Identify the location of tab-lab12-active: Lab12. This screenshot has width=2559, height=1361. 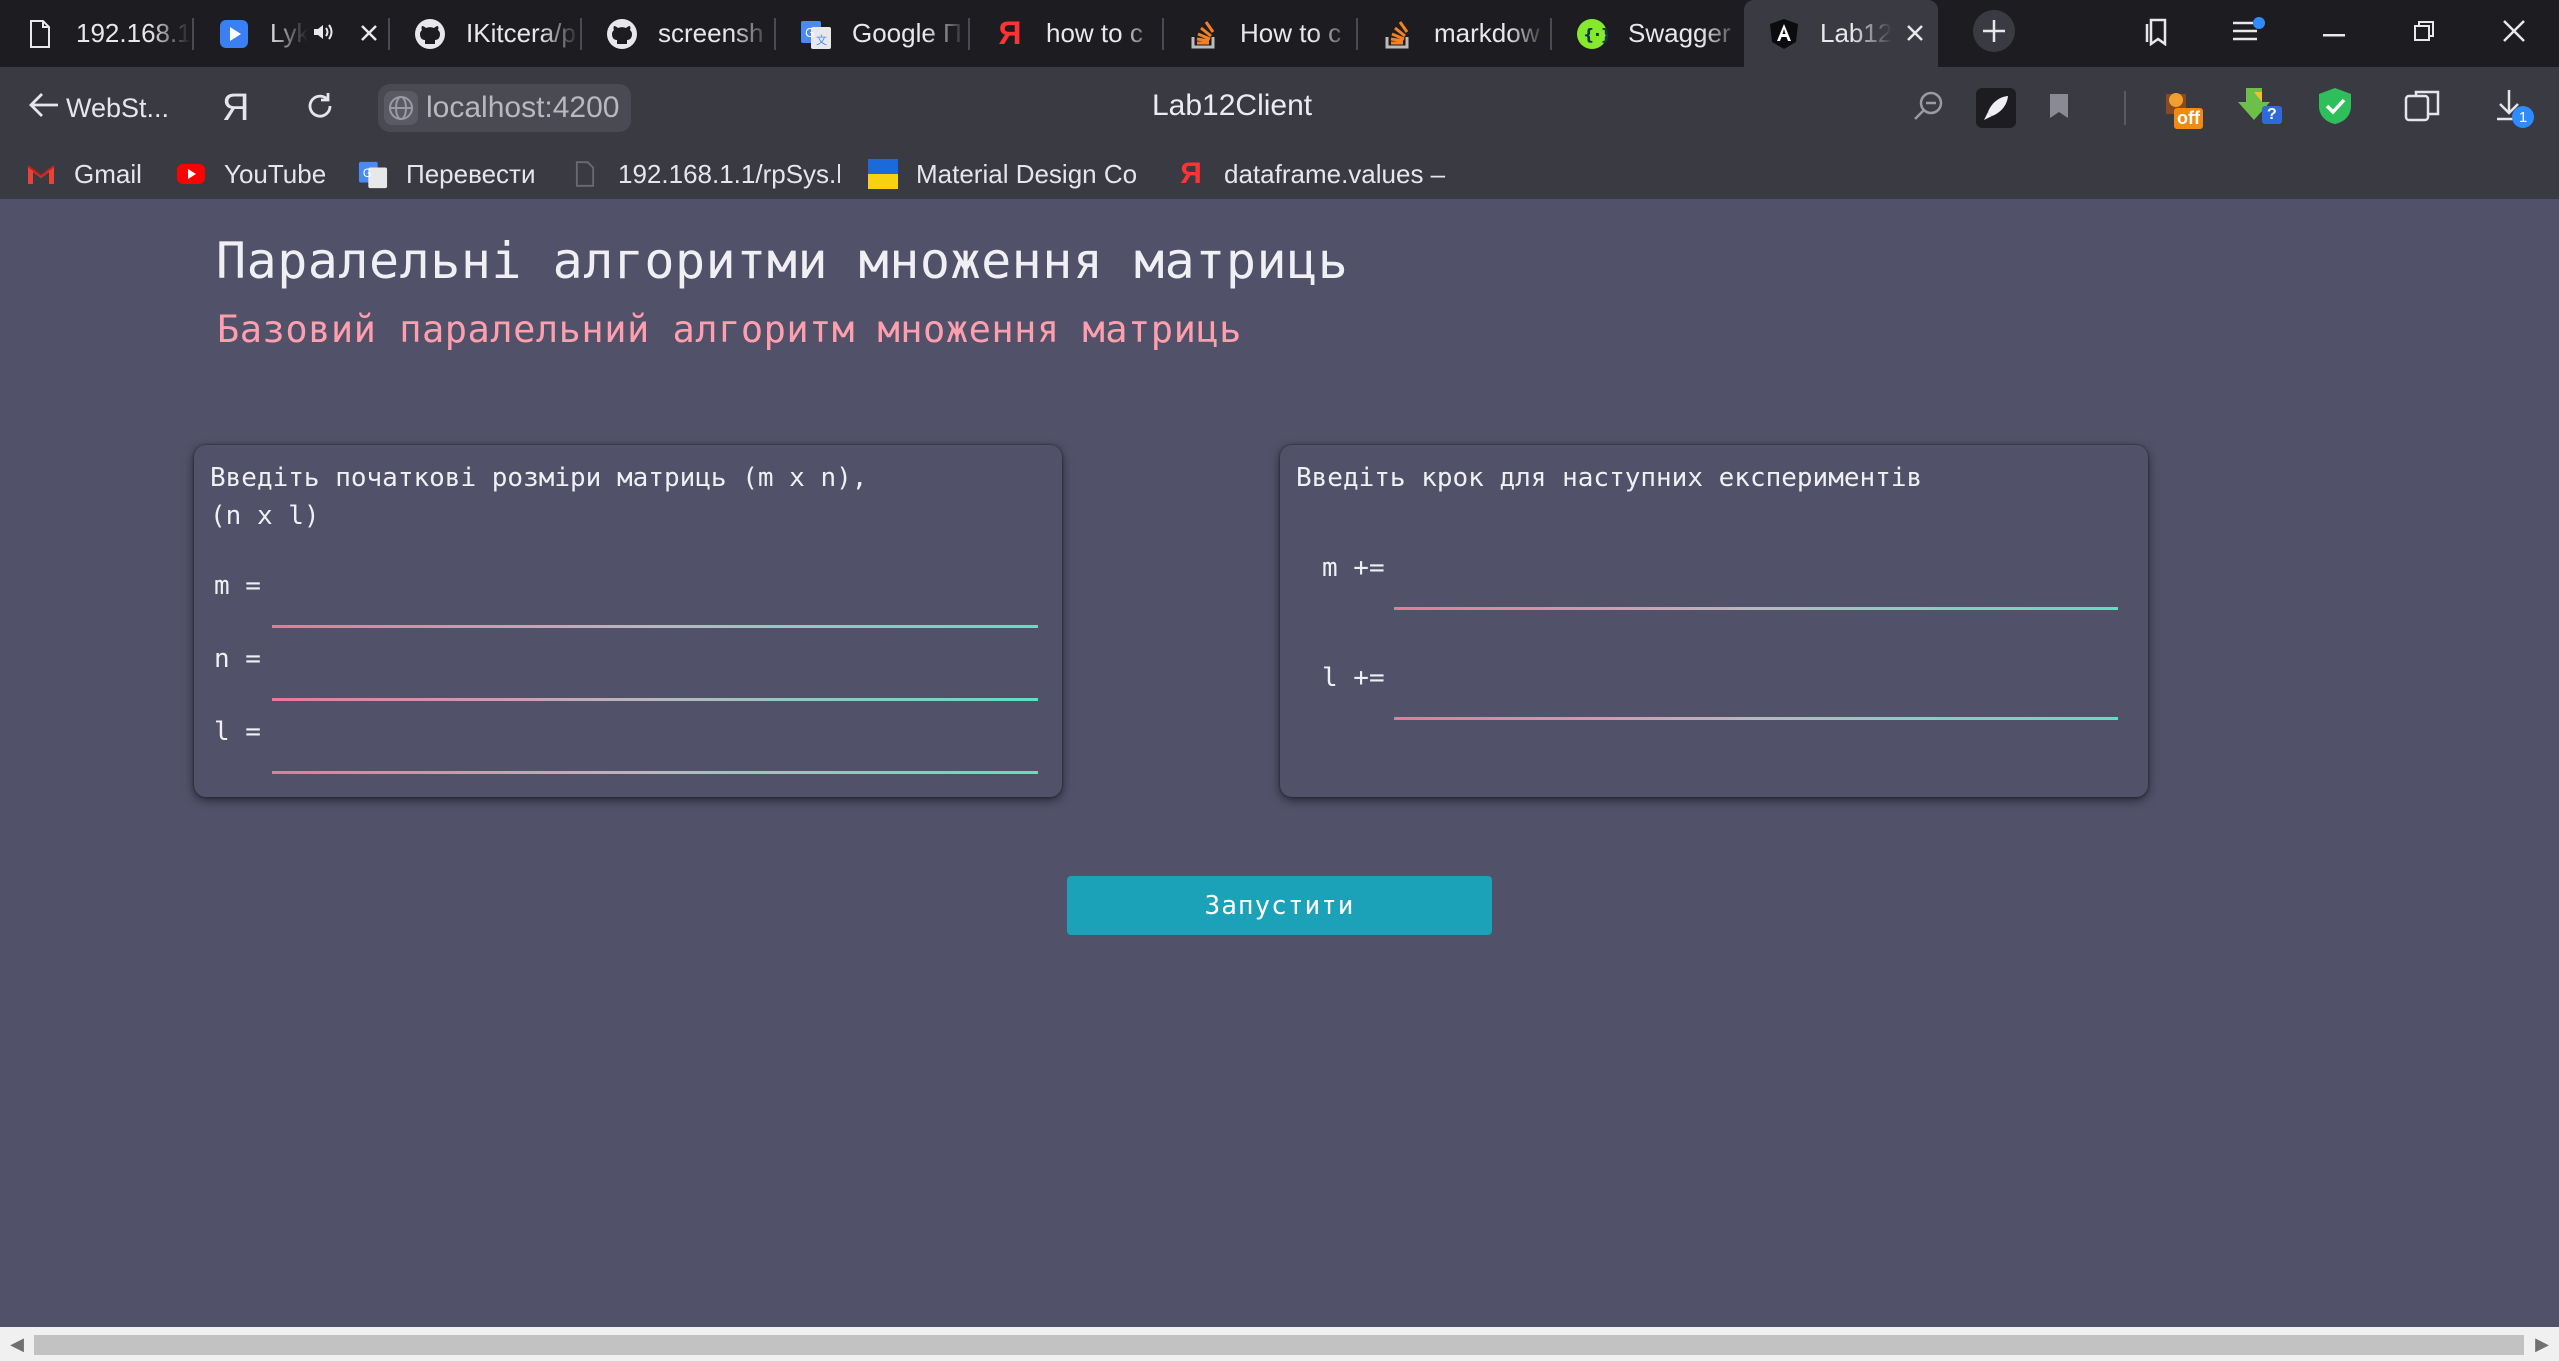
(1841, 33).